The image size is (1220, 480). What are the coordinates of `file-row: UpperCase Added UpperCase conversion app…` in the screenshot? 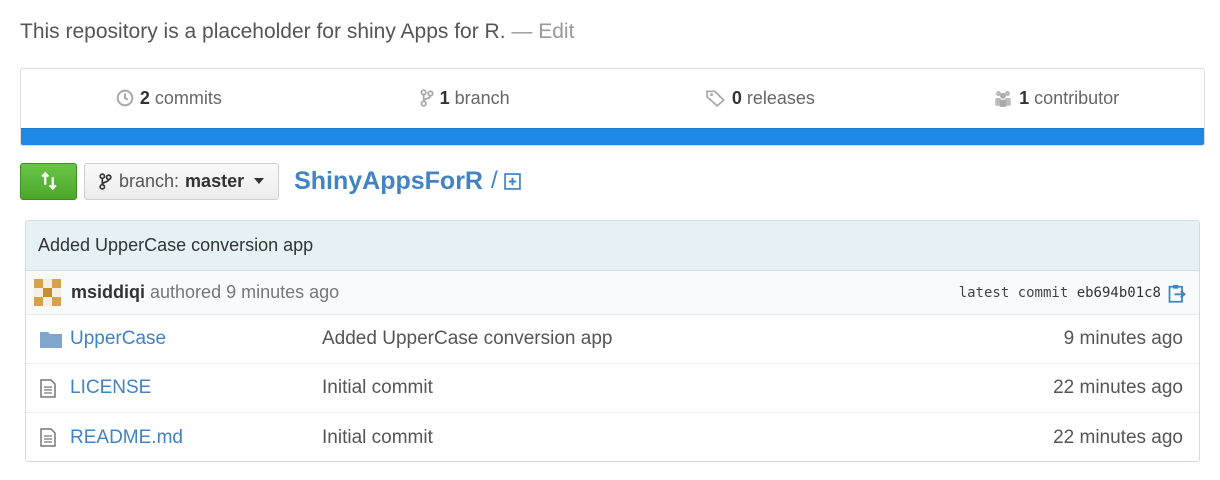 It's located at (612, 339).